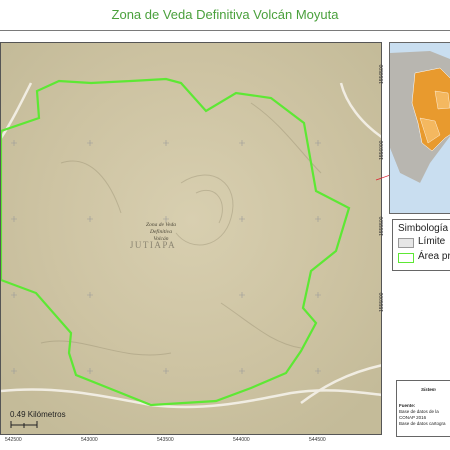 The width and height of the screenshot is (450, 450). Describe the element at coordinates (161, 225) in the screenshot. I see `zone-label-line-1: Zona de Veda` at that location.